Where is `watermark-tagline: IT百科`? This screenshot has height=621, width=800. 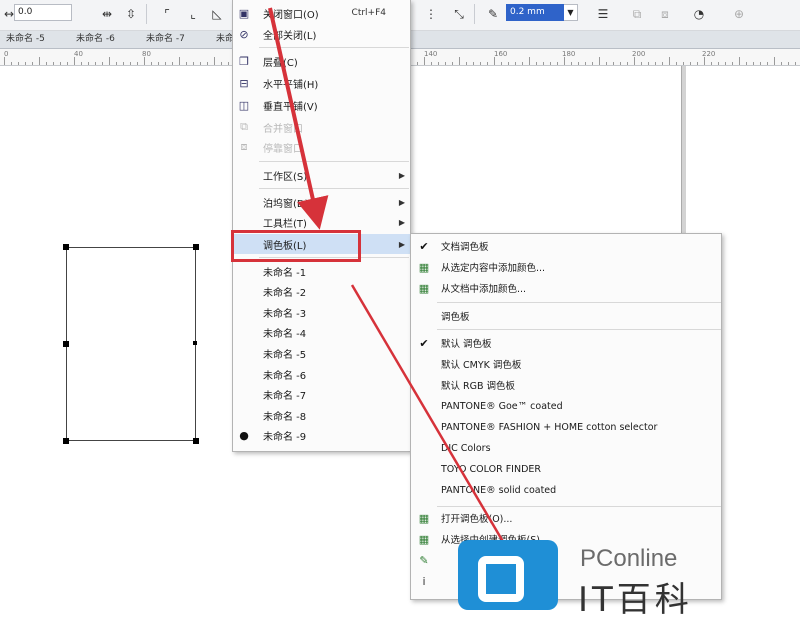
watermark-tagline: IT百科 is located at coordinates (635, 600).